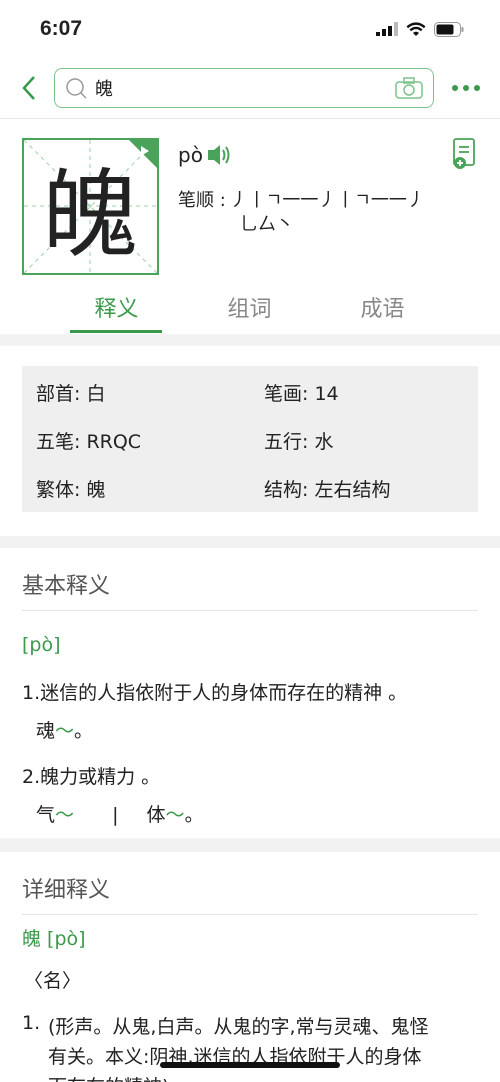 This screenshot has height=1082, width=500. I want to click on info-wubi: 五笔: RRQC, so click(89, 441).